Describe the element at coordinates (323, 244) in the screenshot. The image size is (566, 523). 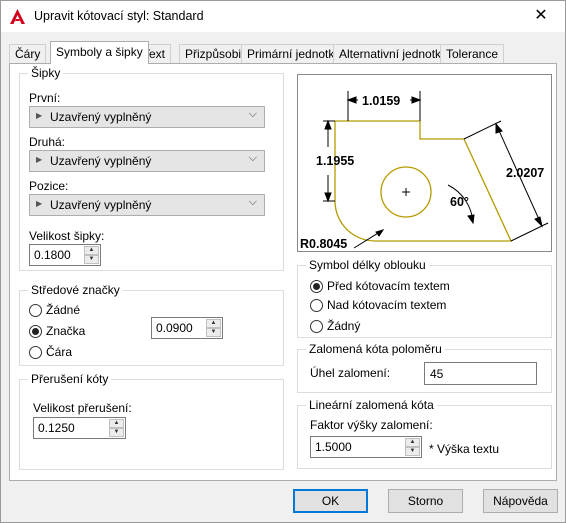
I see `preview-radius: R0.8045` at that location.